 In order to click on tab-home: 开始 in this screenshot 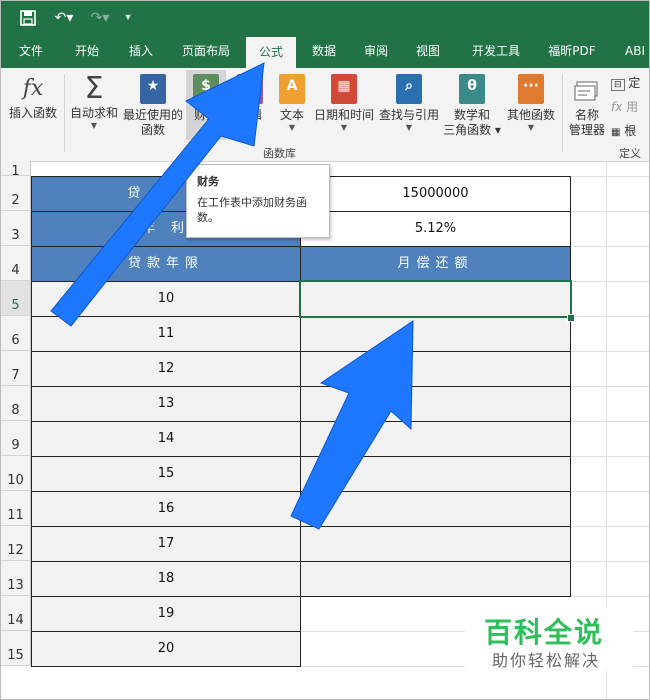, I will do `click(87, 51)`.